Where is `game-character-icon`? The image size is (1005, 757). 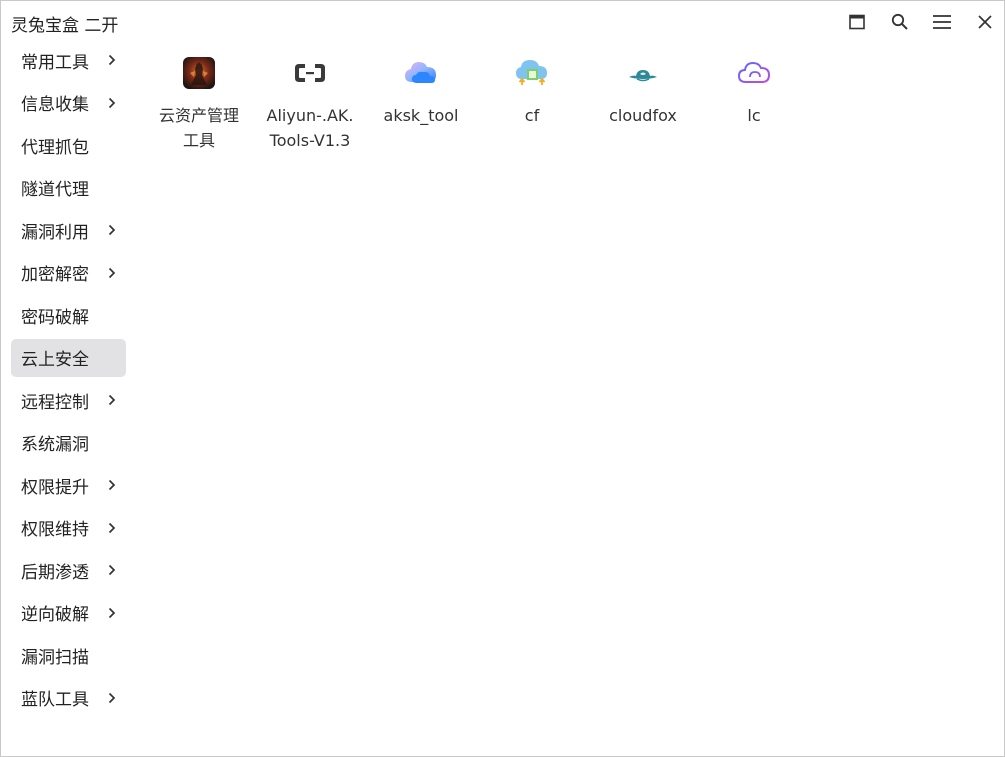 game-character-icon is located at coordinates (199, 73).